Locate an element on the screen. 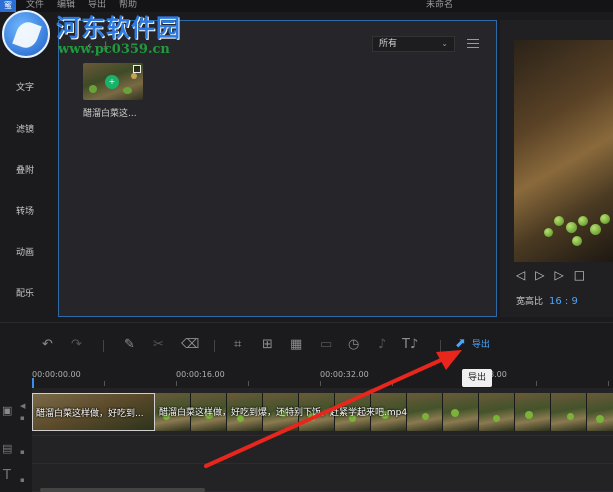 This screenshot has height=492, width=613. timecode-32: 00:00:32.00 is located at coordinates (344, 374).